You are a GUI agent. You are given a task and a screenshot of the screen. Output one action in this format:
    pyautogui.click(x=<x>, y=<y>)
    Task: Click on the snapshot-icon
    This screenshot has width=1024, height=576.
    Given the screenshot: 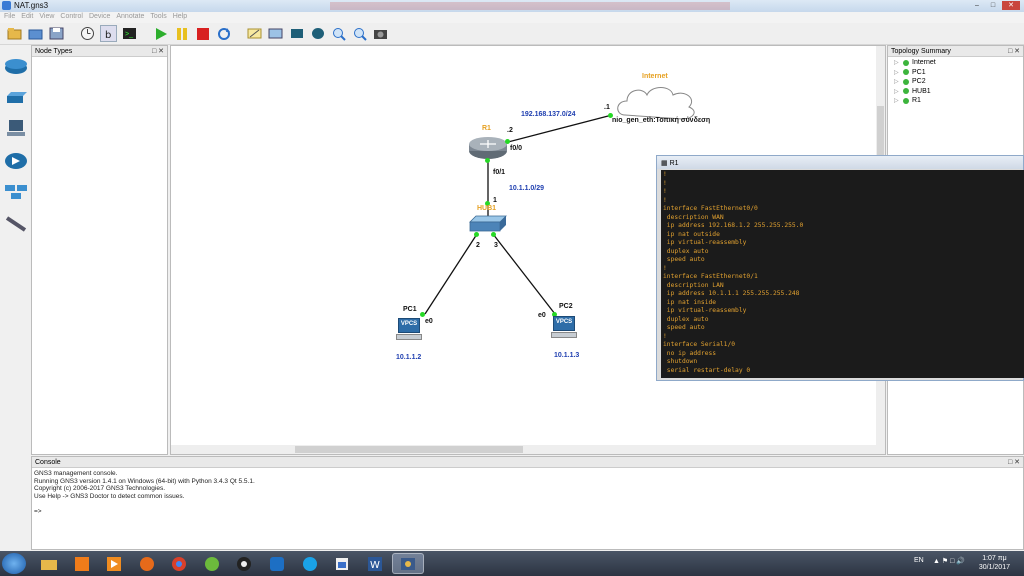 What is the action you would take?
    pyautogui.click(x=87, y=33)
    